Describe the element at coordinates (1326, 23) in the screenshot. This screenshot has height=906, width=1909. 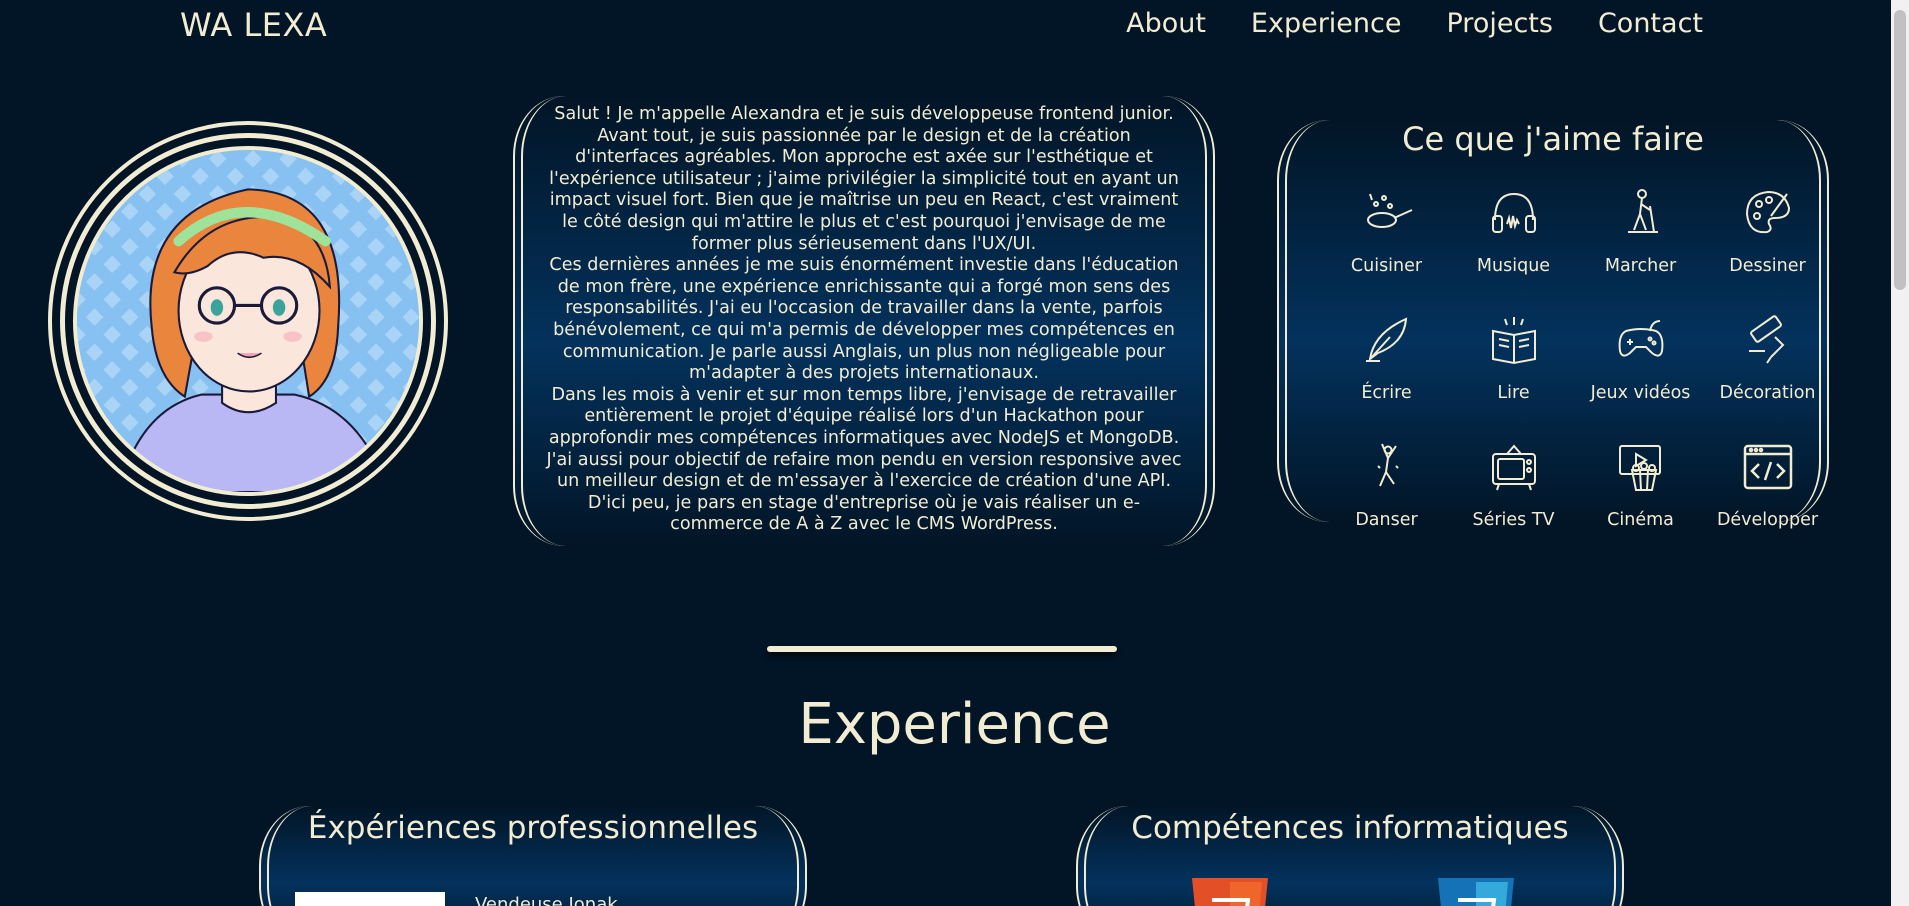
I see `nav-link-experience: Experience` at that location.